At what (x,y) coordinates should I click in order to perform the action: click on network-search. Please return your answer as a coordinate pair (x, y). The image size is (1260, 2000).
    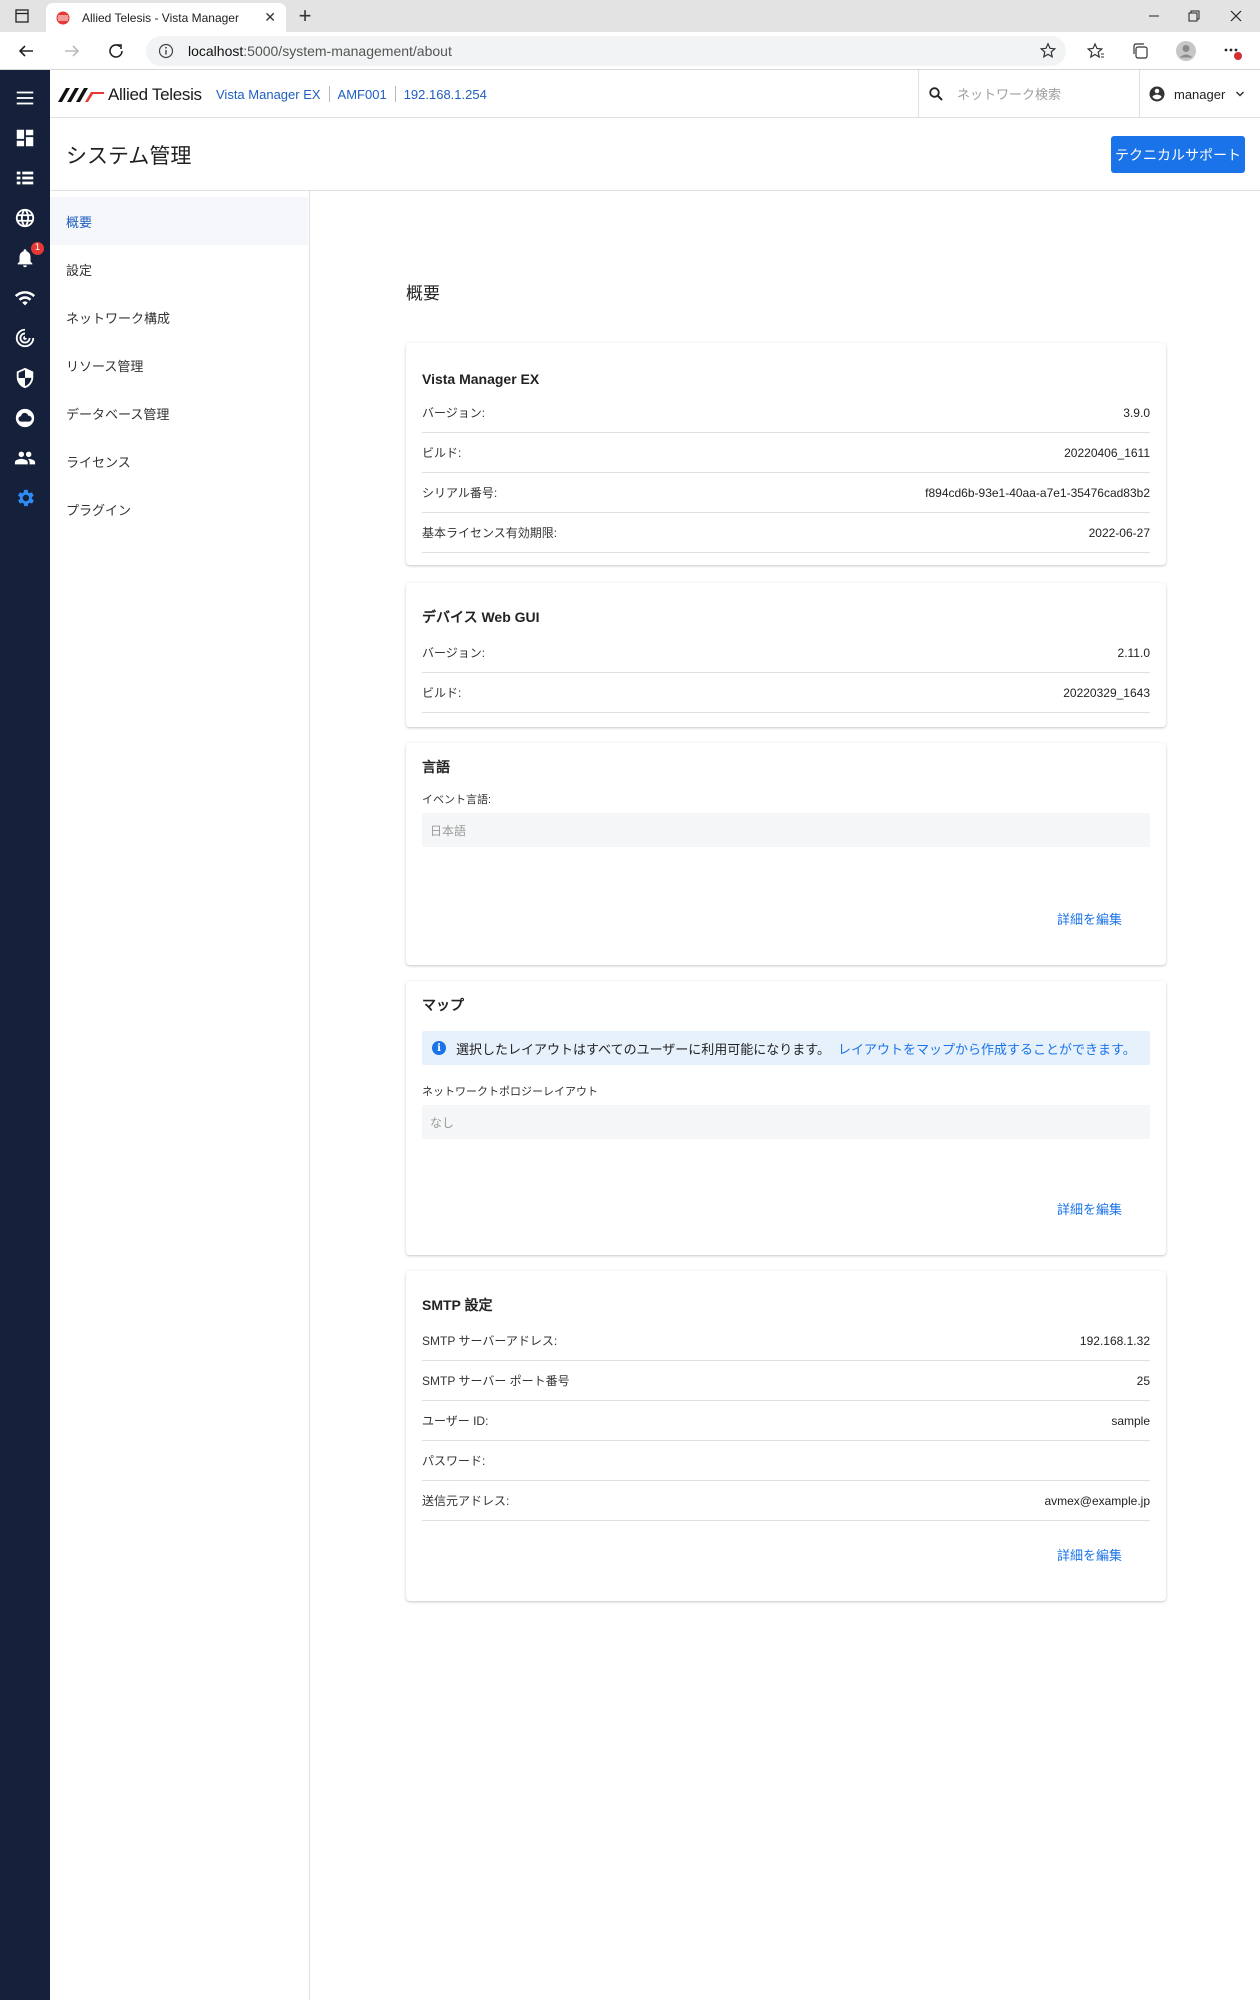
    Looking at the image, I should click on (1029, 94).